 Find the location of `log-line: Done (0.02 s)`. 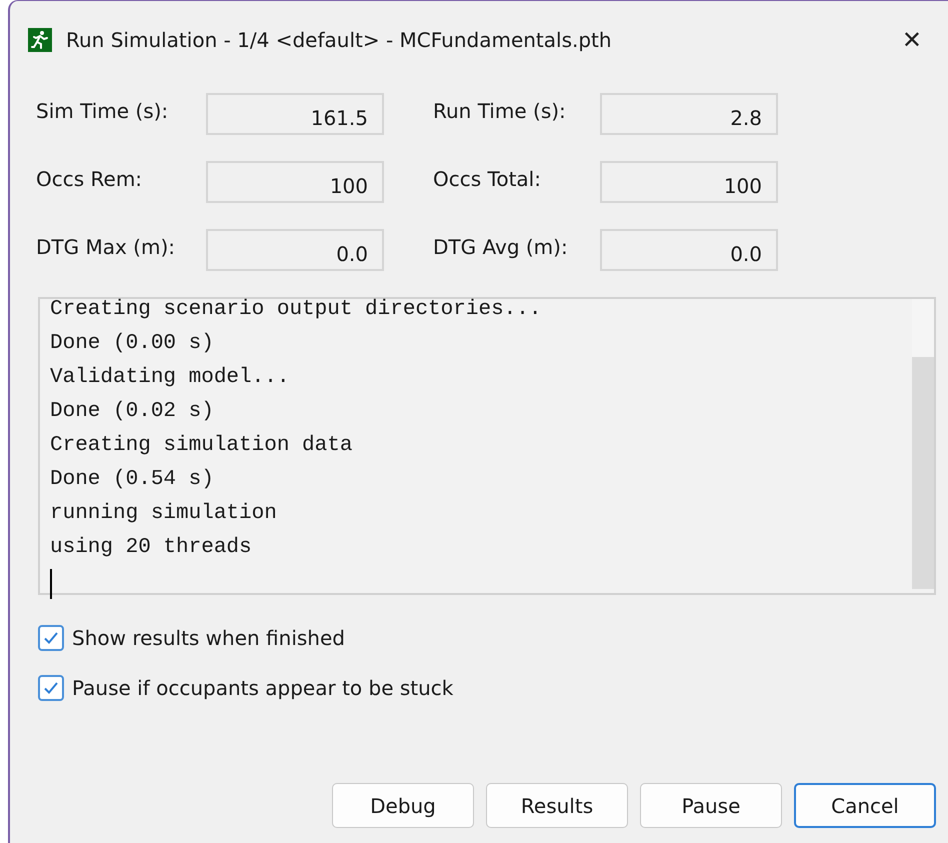

log-line: Done (0.02 s) is located at coordinates (132, 412).